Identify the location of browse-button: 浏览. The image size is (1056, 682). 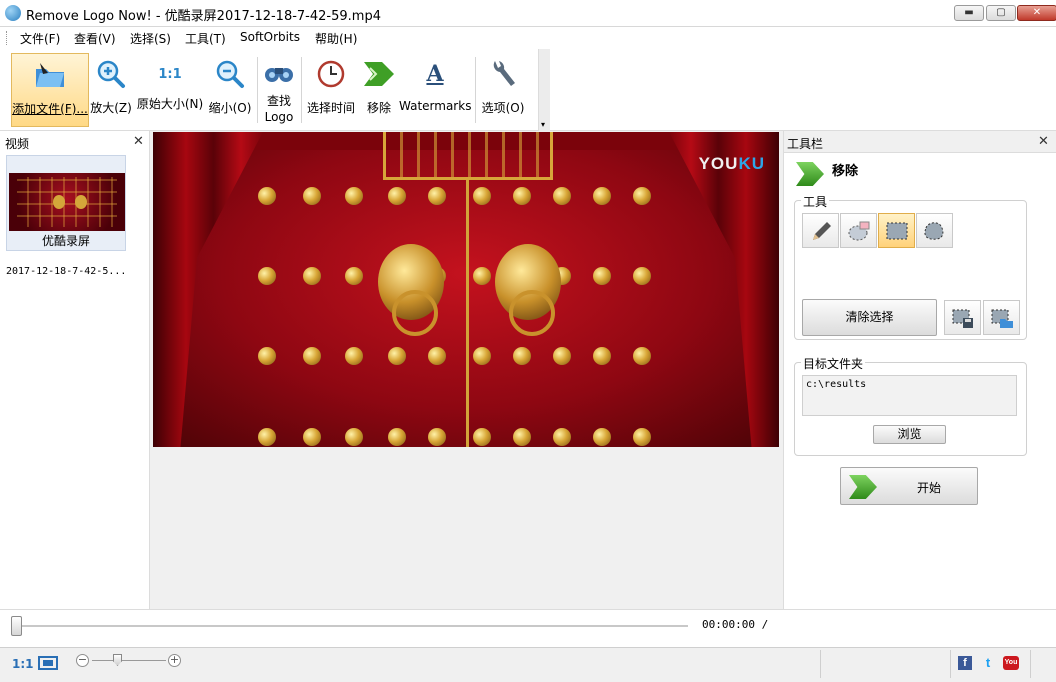
(909, 434).